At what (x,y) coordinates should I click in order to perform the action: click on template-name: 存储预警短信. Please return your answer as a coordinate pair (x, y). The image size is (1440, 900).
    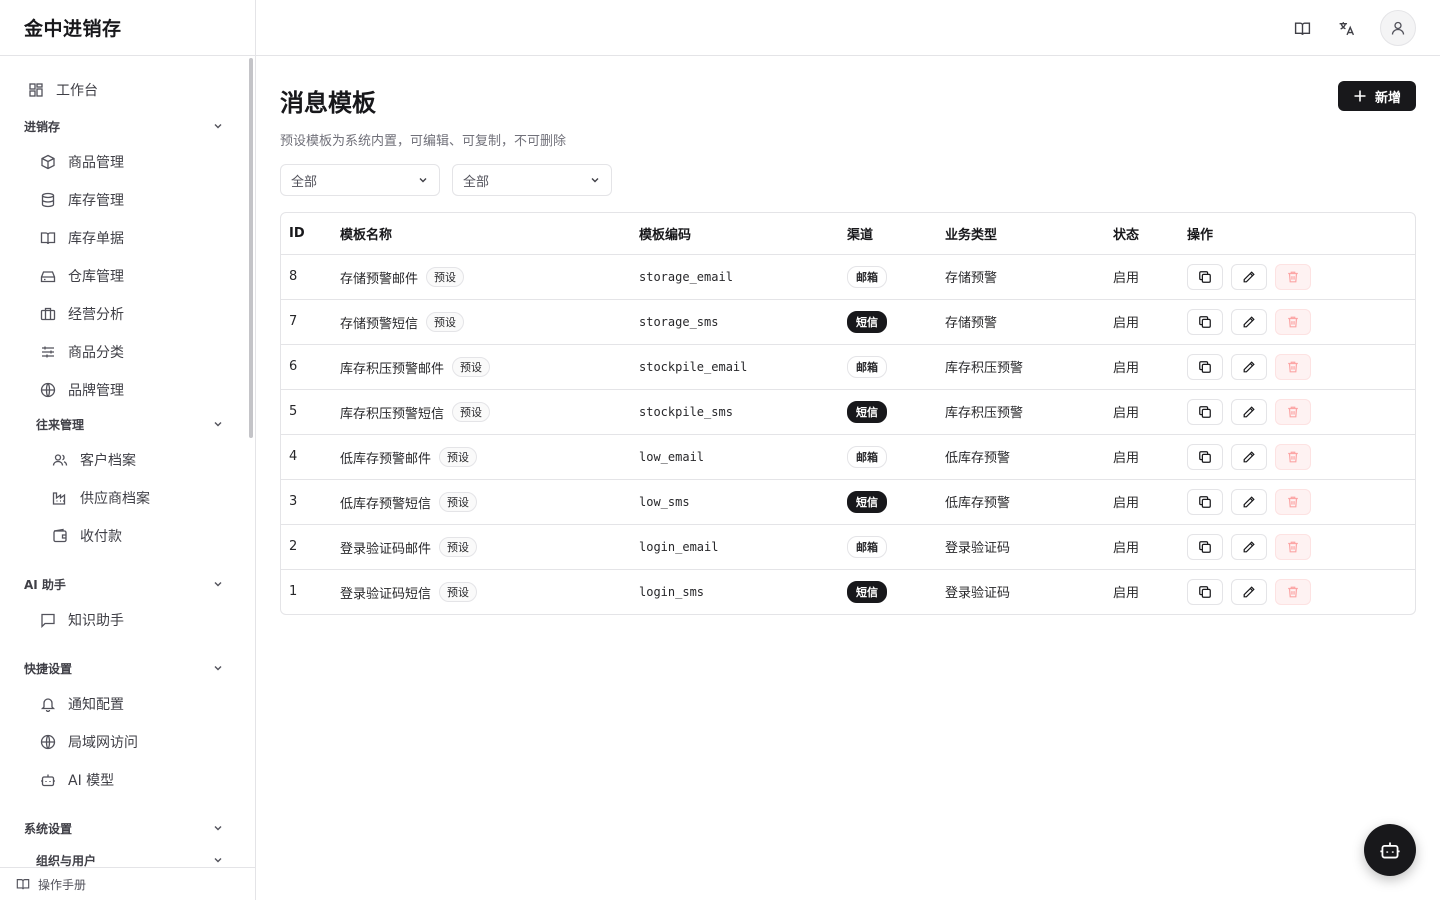
    Looking at the image, I should click on (379, 324).